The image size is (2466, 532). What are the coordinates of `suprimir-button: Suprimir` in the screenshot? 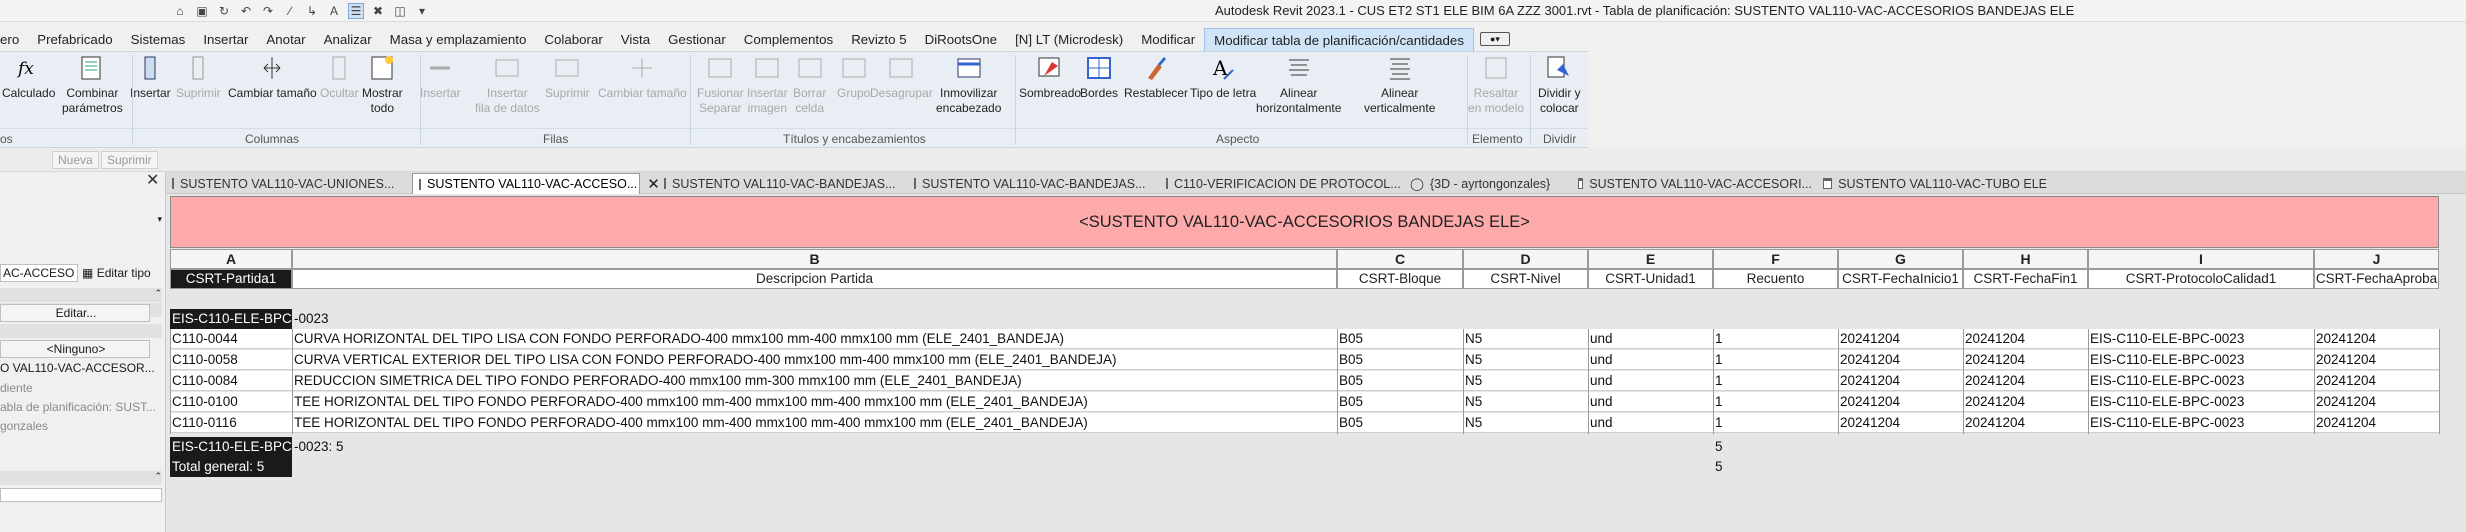 It's located at (129, 160).